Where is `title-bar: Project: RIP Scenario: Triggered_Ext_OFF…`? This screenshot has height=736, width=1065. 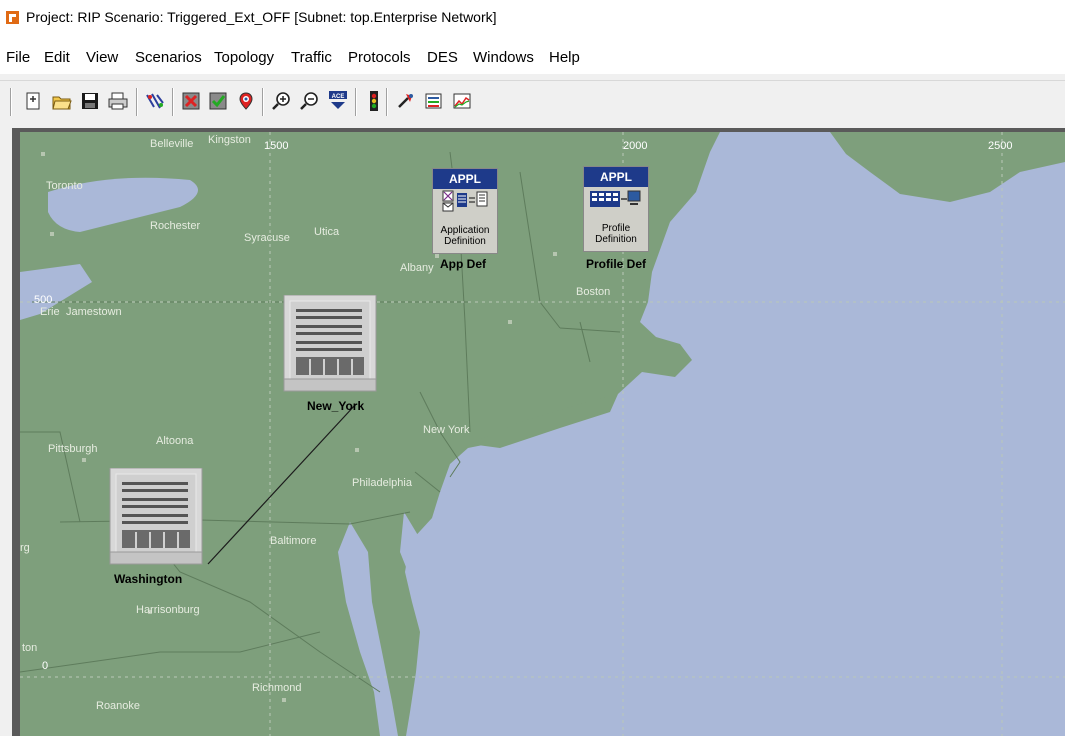 title-bar: Project: RIP Scenario: Triggered_Ext_OFF… is located at coordinates (532, 17).